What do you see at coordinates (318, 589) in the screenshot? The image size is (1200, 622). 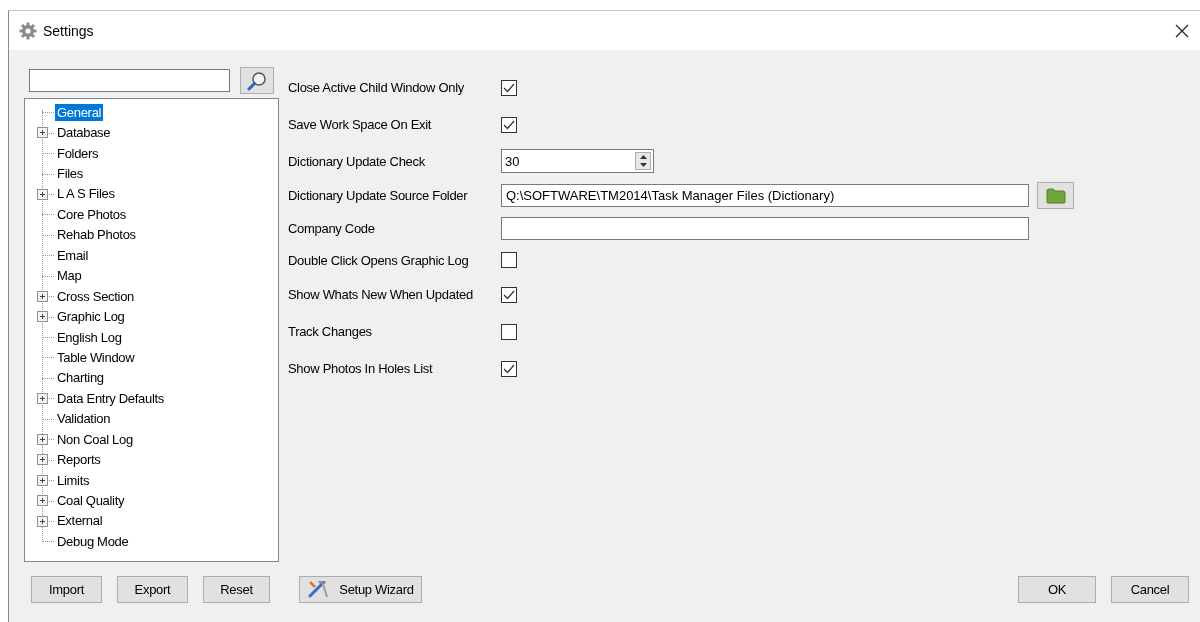 I see `tools-icon` at bounding box center [318, 589].